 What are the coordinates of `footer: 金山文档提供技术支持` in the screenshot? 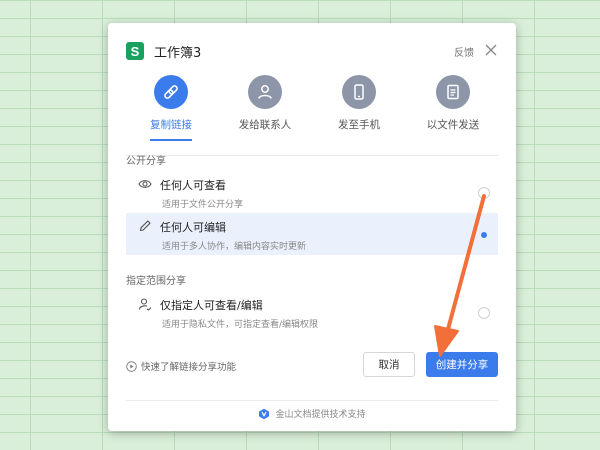 It's located at (312, 413).